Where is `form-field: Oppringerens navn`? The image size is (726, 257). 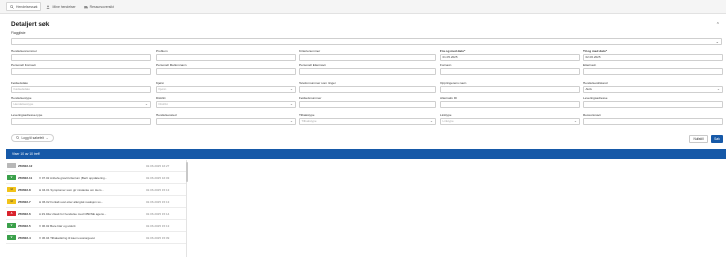
form-field: Oppringerens navn is located at coordinates (510, 87).